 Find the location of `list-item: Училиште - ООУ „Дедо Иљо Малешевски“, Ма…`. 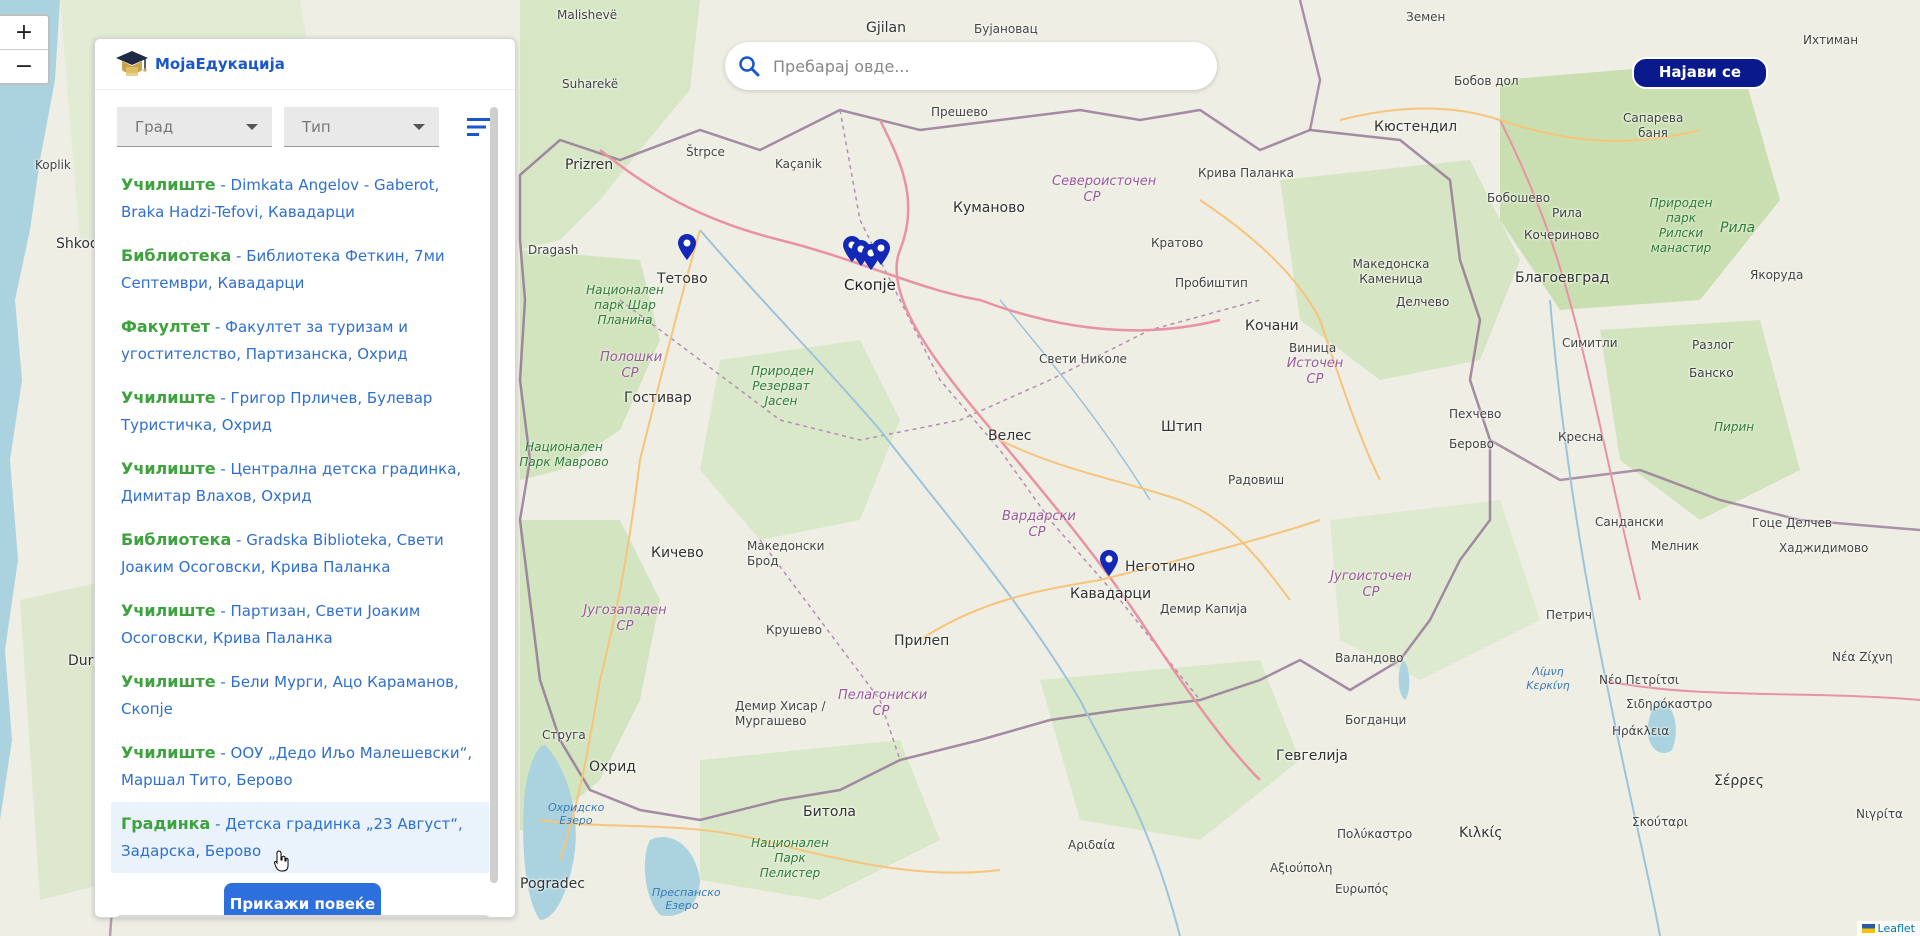

list-item: Училиште - ООУ „Дедо Иљо Малешевски“, Ма… is located at coordinates (300, 766).